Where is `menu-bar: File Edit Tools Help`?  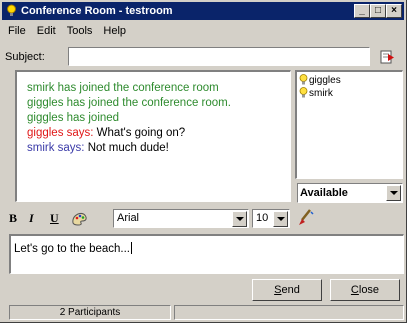 menu-bar: File Edit Tools Help is located at coordinates (66, 31).